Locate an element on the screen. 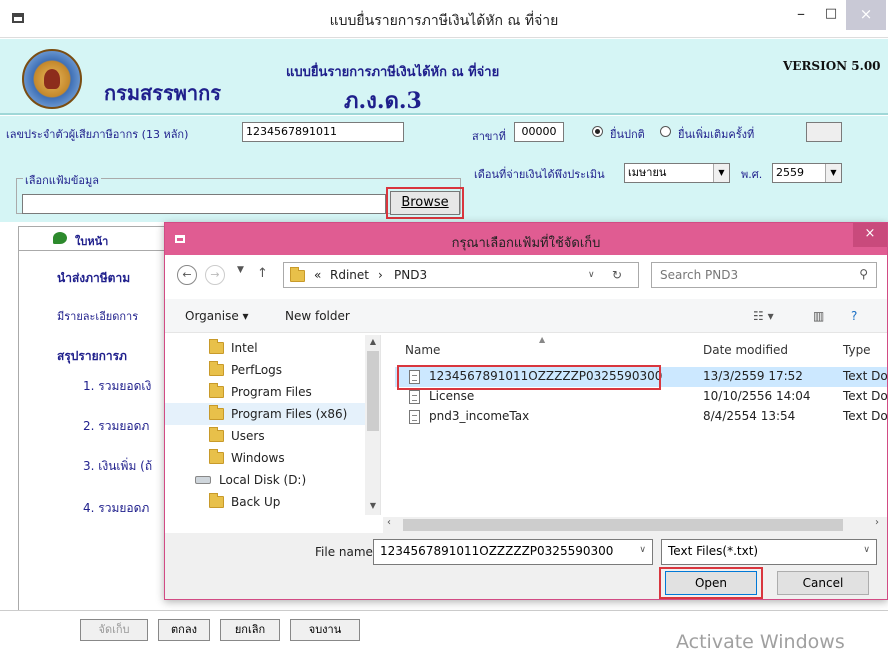 The image size is (888, 658). file-row: pnd3_incomeTax 8/4/2554 13:54 Text Docu is located at coordinates (641, 417).